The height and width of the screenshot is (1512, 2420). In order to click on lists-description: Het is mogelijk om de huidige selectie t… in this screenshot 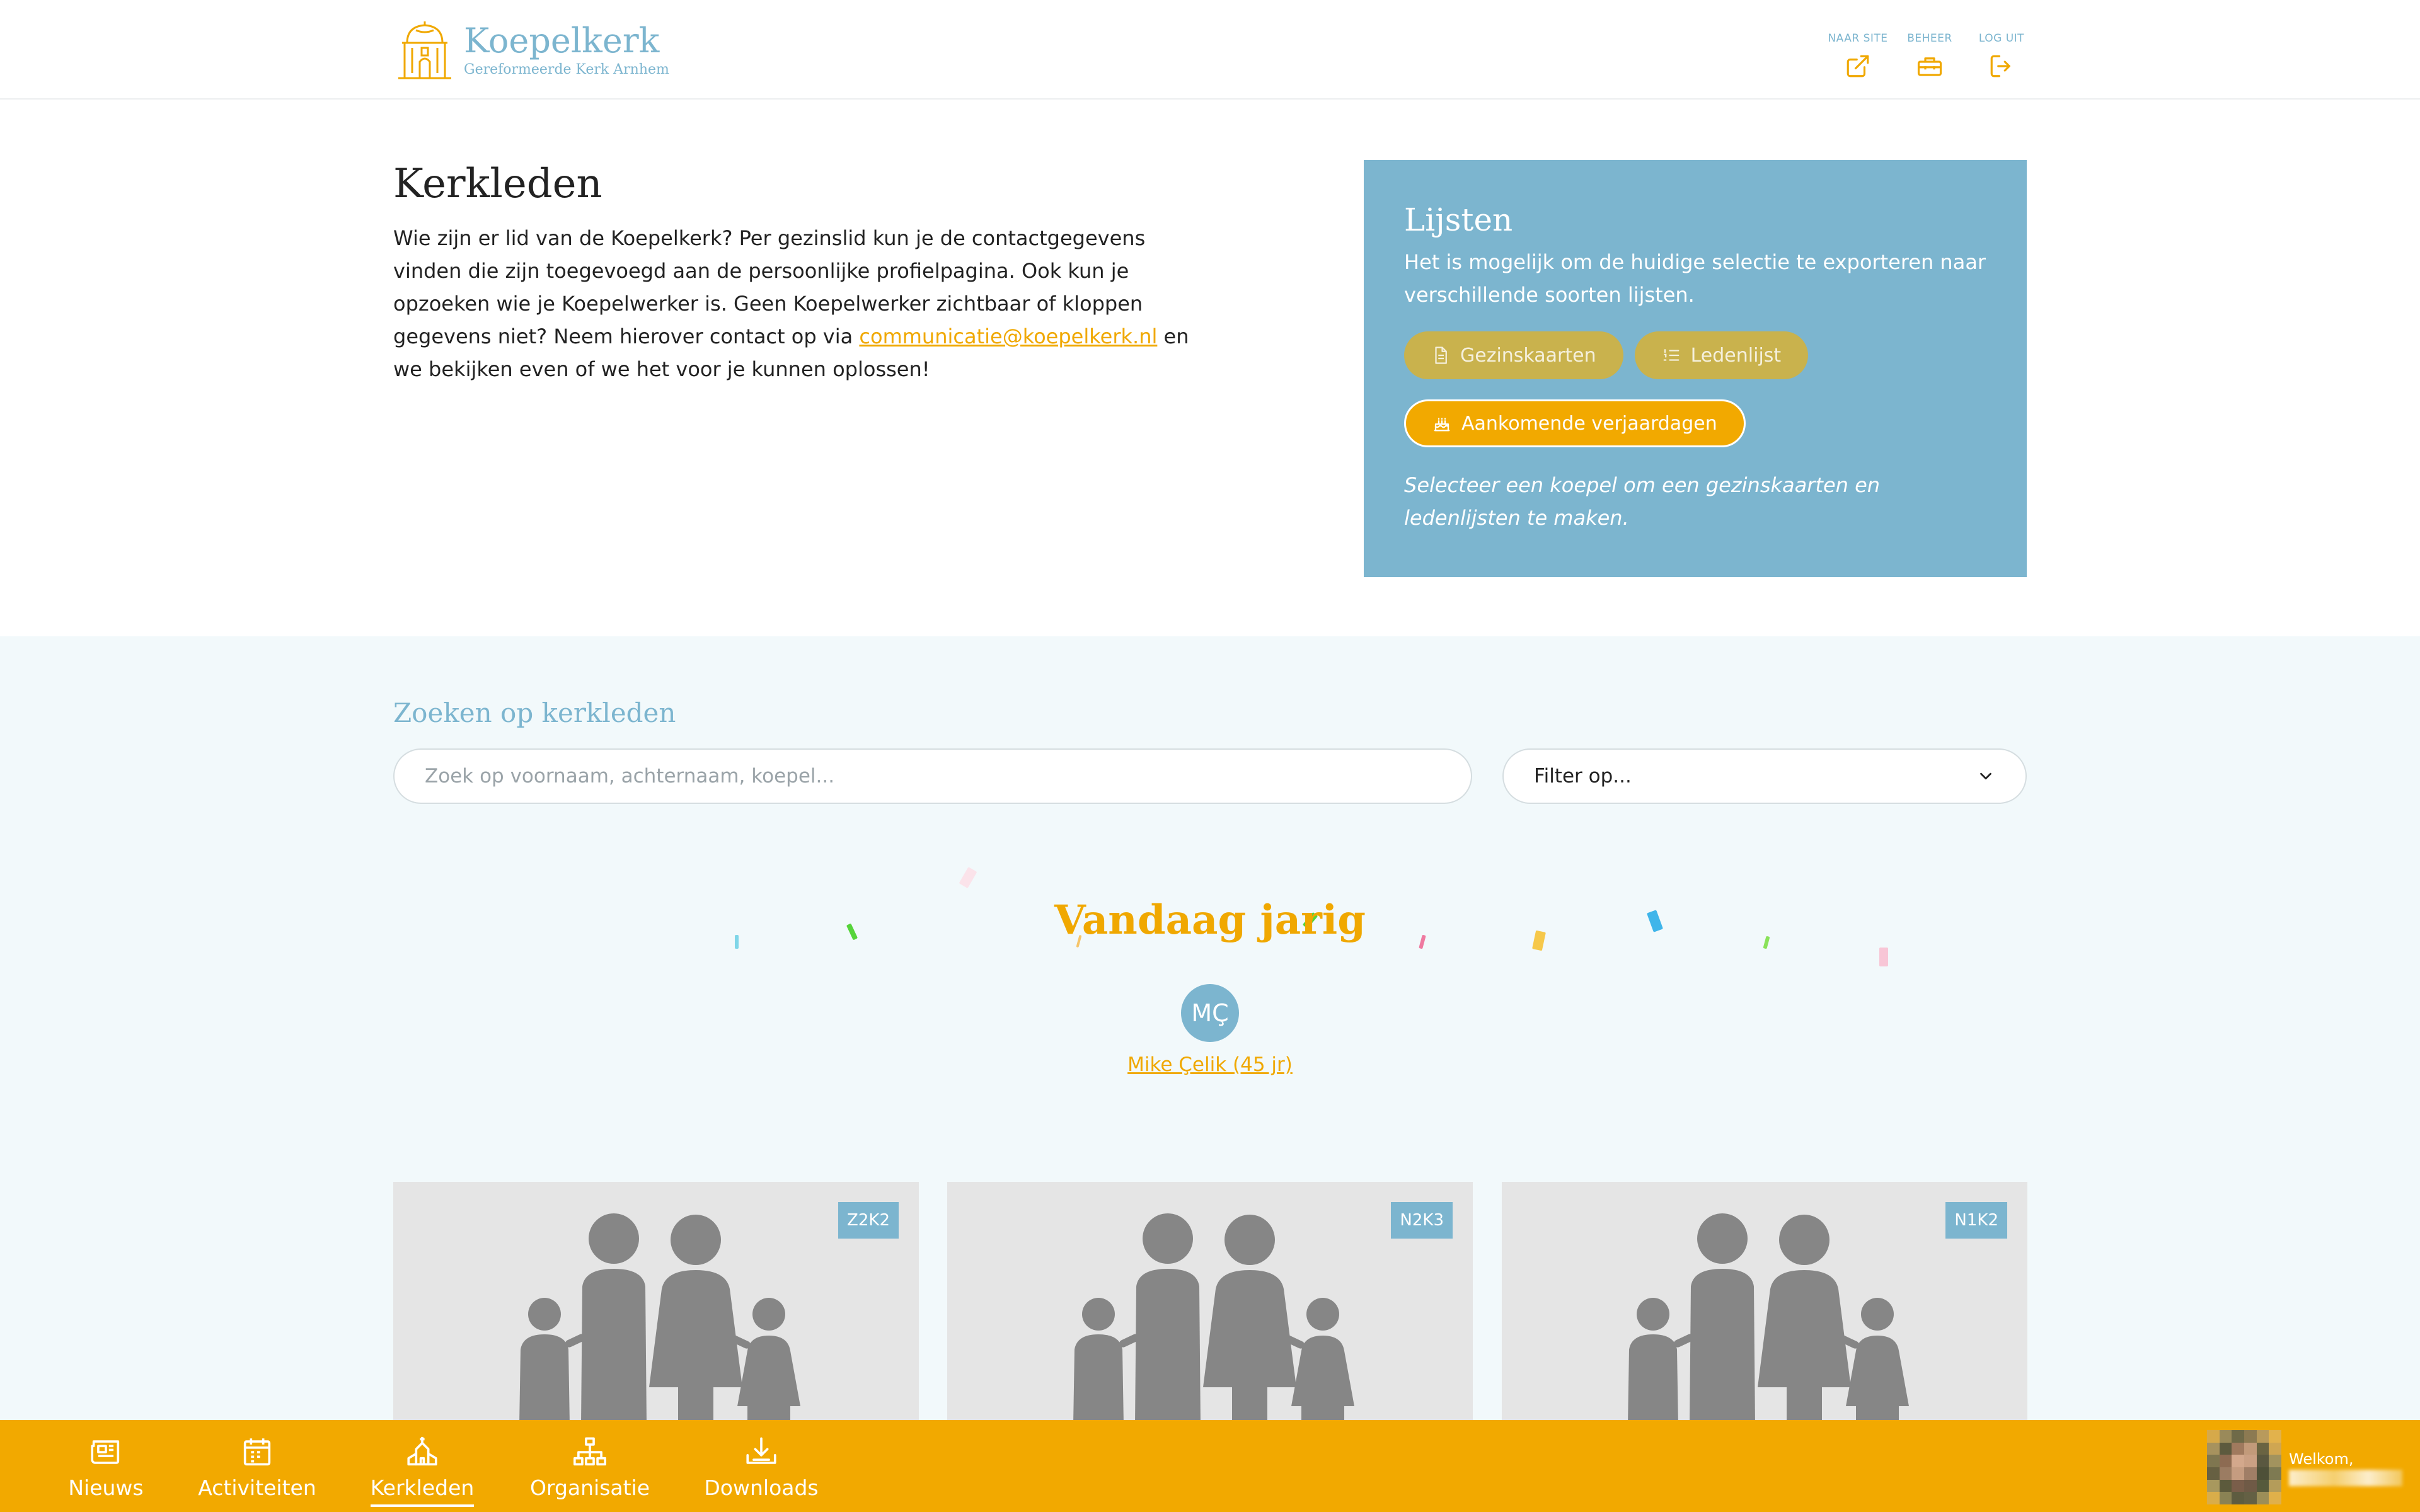, I will do `click(1695, 278)`.